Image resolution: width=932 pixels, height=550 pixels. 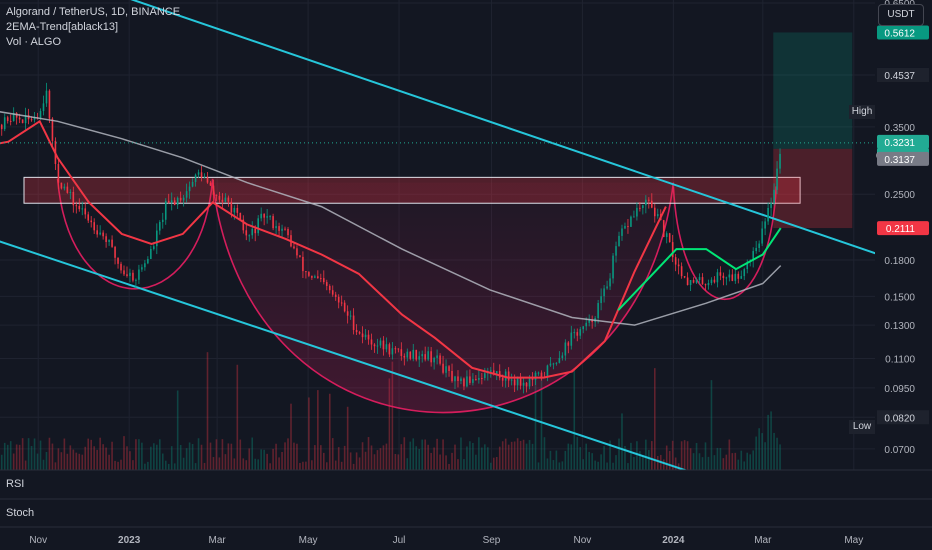 What do you see at coordinates (20, 513) in the screenshot?
I see `stoch-pane-label: Stoch` at bounding box center [20, 513].